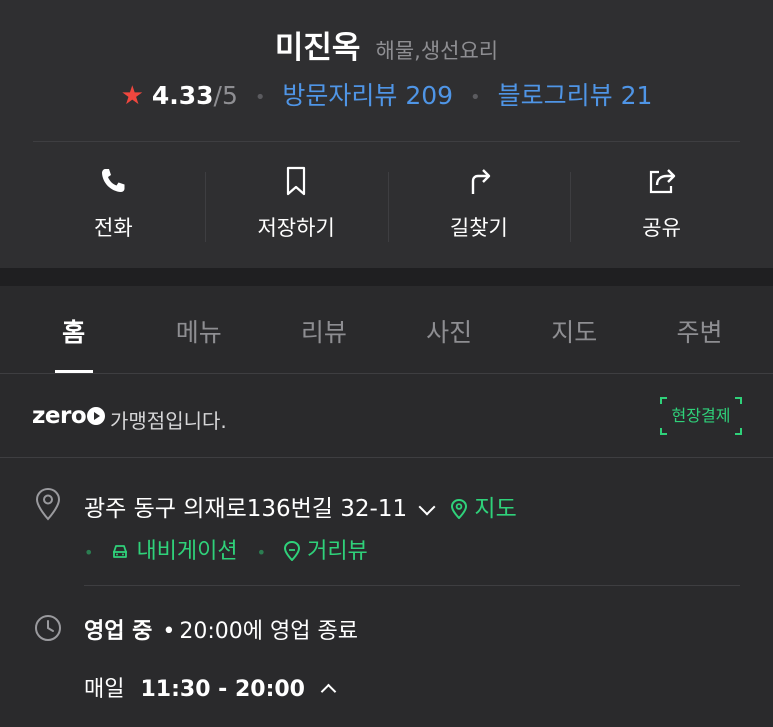 This screenshot has width=773, height=727. I want to click on place-name: 미진옥, so click(317, 48).